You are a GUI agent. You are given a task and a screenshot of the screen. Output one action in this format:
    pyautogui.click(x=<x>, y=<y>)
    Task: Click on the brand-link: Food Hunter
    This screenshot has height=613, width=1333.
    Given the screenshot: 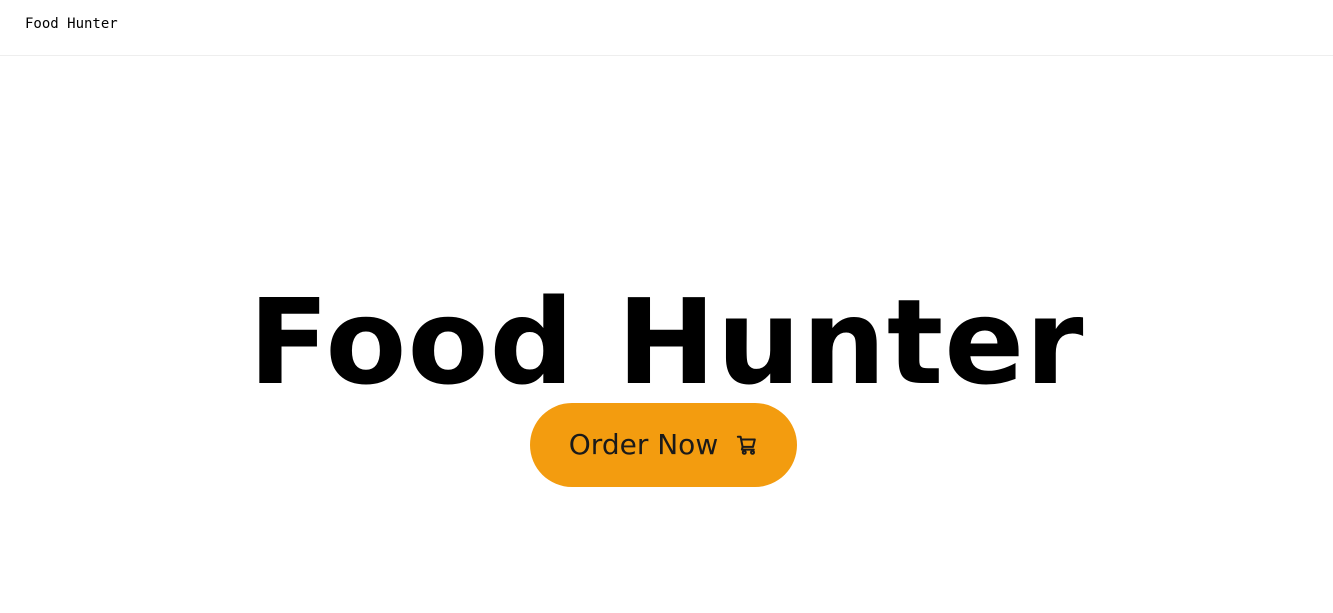 What is the action you would take?
    pyautogui.click(x=71, y=24)
    